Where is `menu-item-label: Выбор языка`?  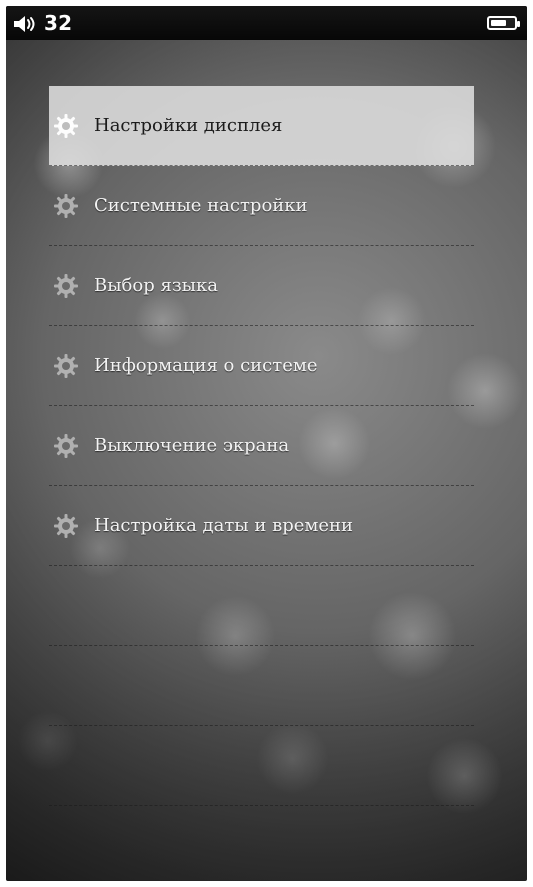 menu-item-label: Выбор языка is located at coordinates (156, 285).